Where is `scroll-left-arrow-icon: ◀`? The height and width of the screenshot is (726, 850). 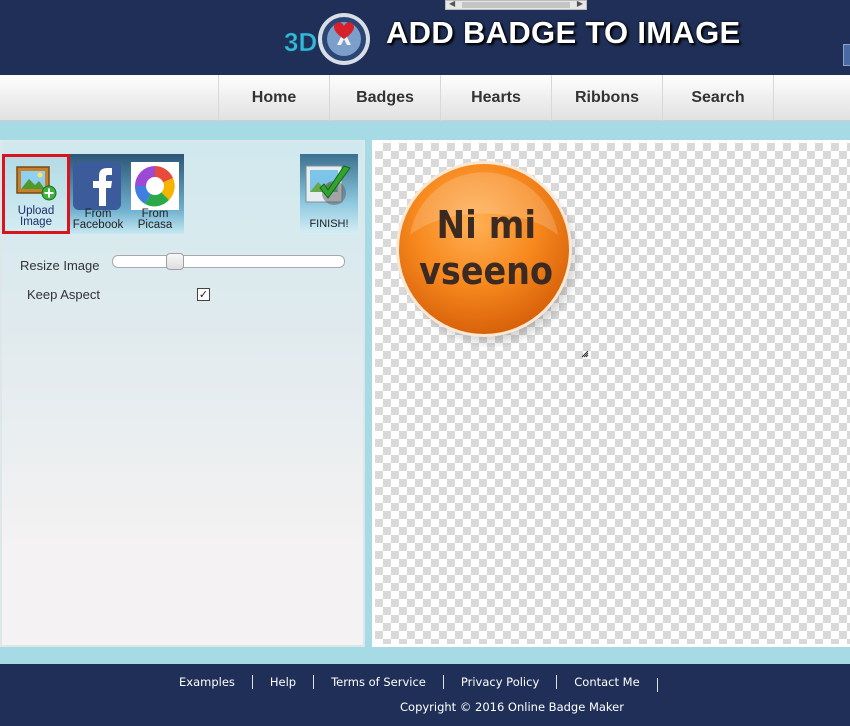 scroll-left-arrow-icon: ◀ is located at coordinates (452, 4).